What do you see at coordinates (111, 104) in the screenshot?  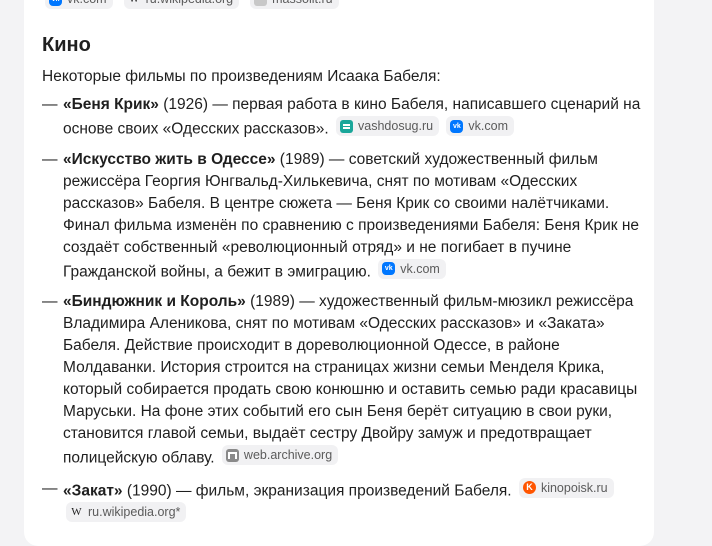 I see `film-title: «Беня Крик»` at bounding box center [111, 104].